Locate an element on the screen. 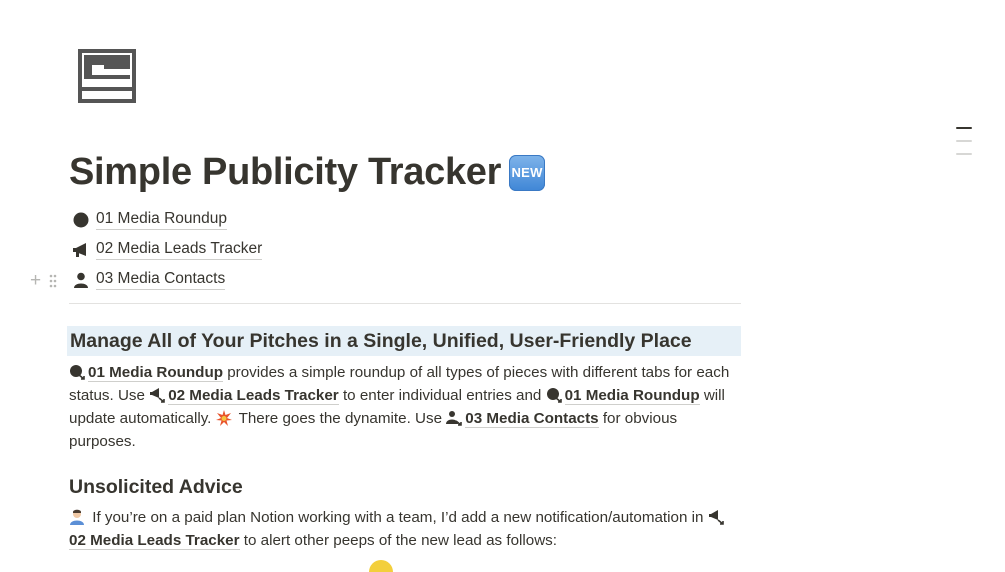 The image size is (1005, 572). outline-indicator is located at coordinates (964, 146).